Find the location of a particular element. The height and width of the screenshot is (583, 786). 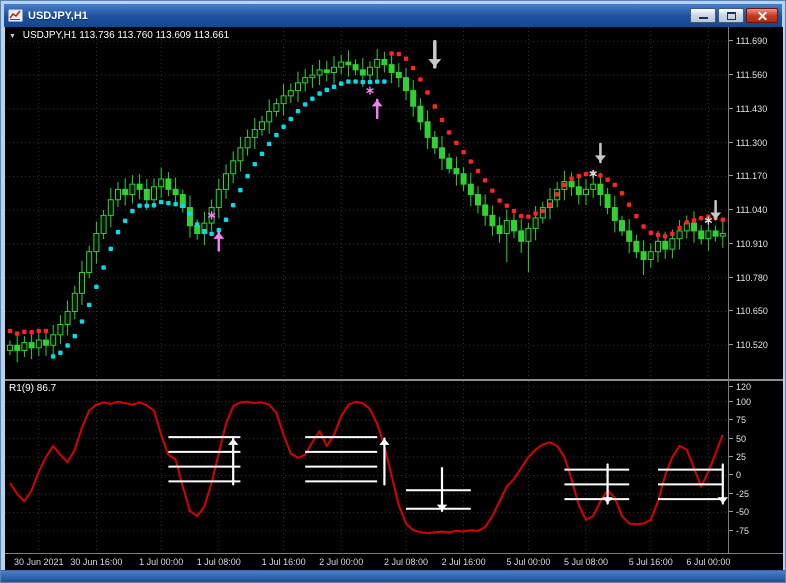

indicator-axis-label: -25 is located at coordinates (756, 494).